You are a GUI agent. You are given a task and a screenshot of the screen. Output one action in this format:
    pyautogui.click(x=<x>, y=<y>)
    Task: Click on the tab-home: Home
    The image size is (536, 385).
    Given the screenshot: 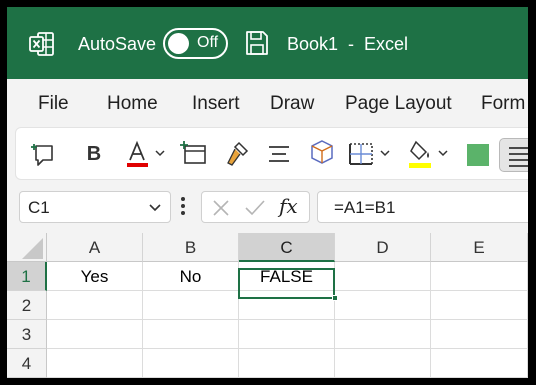 What is the action you would take?
    pyautogui.click(x=132, y=104)
    